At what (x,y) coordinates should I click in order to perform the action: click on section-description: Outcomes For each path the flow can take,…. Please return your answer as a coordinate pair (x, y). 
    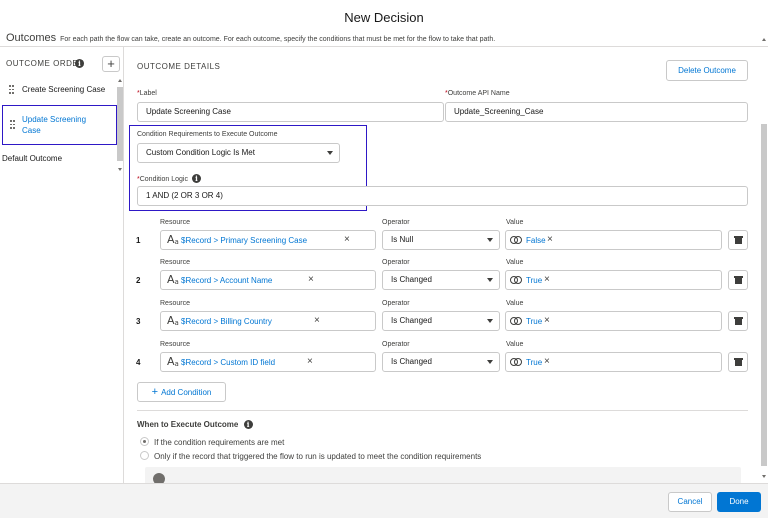
    Looking at the image, I should click on (384, 39).